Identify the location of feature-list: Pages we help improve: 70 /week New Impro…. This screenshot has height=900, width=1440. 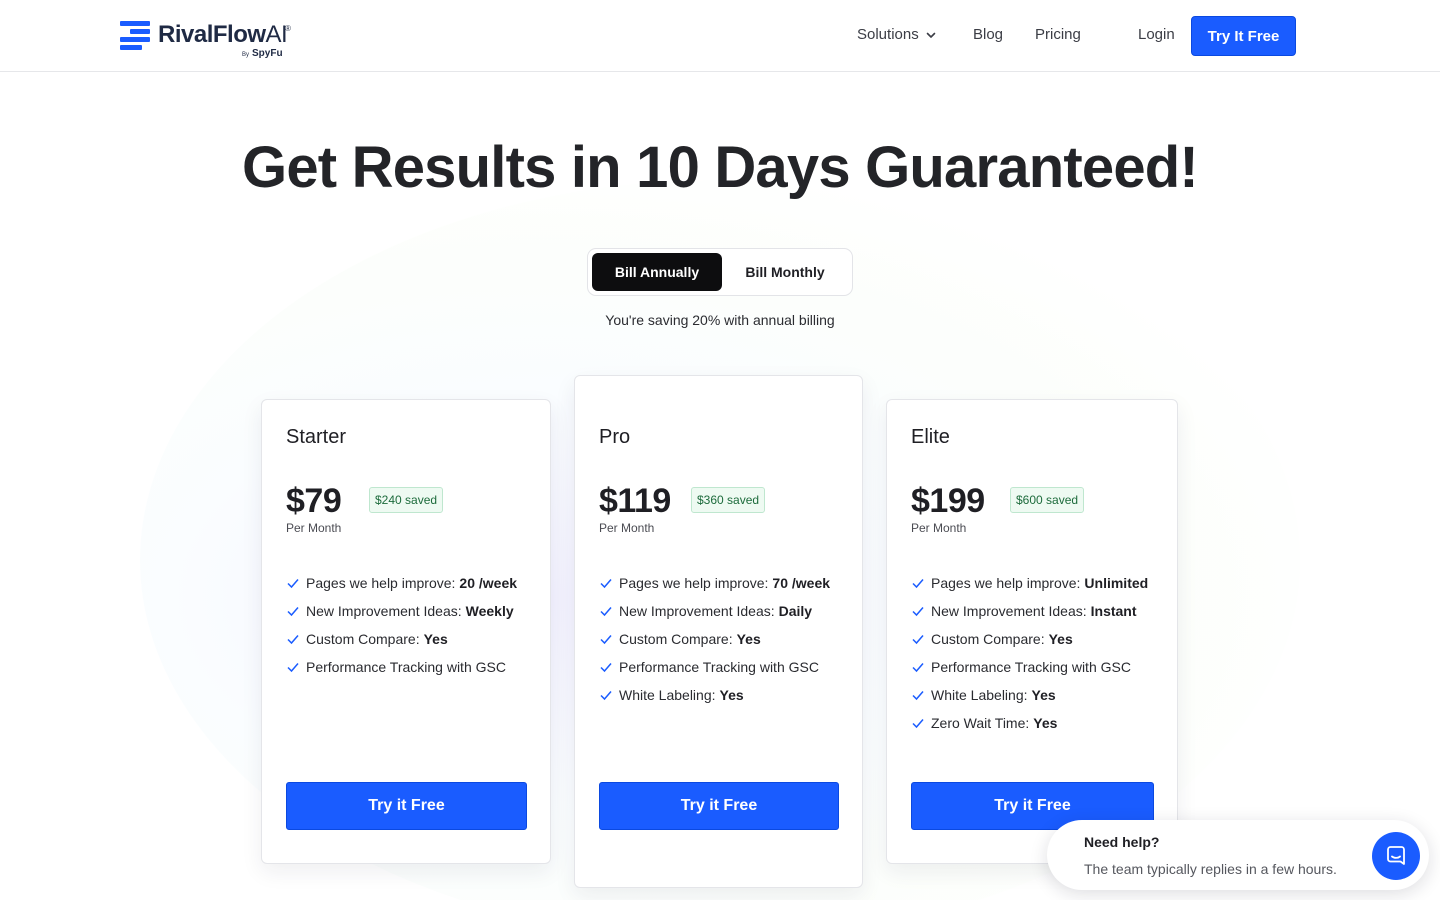
(714, 639).